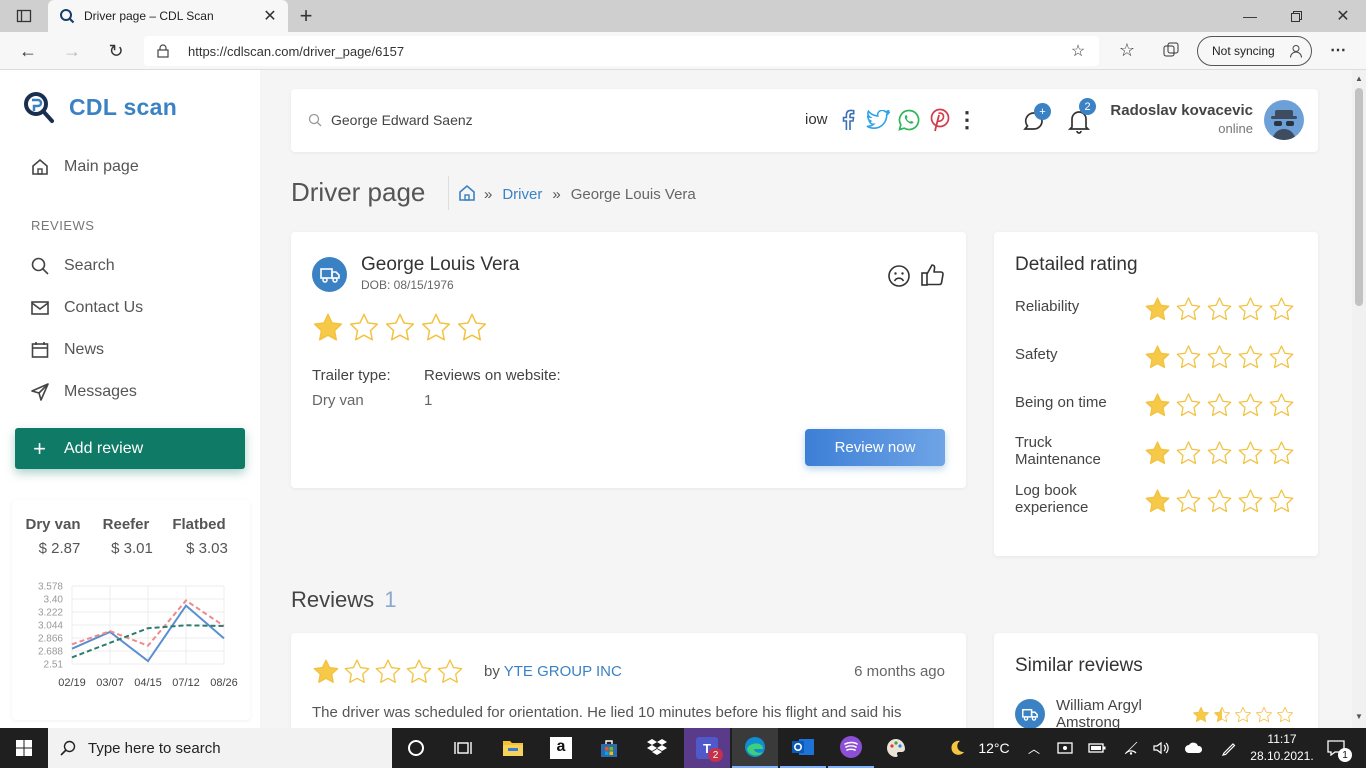  Describe the element at coordinates (83, 392) in the screenshot. I see `sidebar-item-messages: Messages` at that location.